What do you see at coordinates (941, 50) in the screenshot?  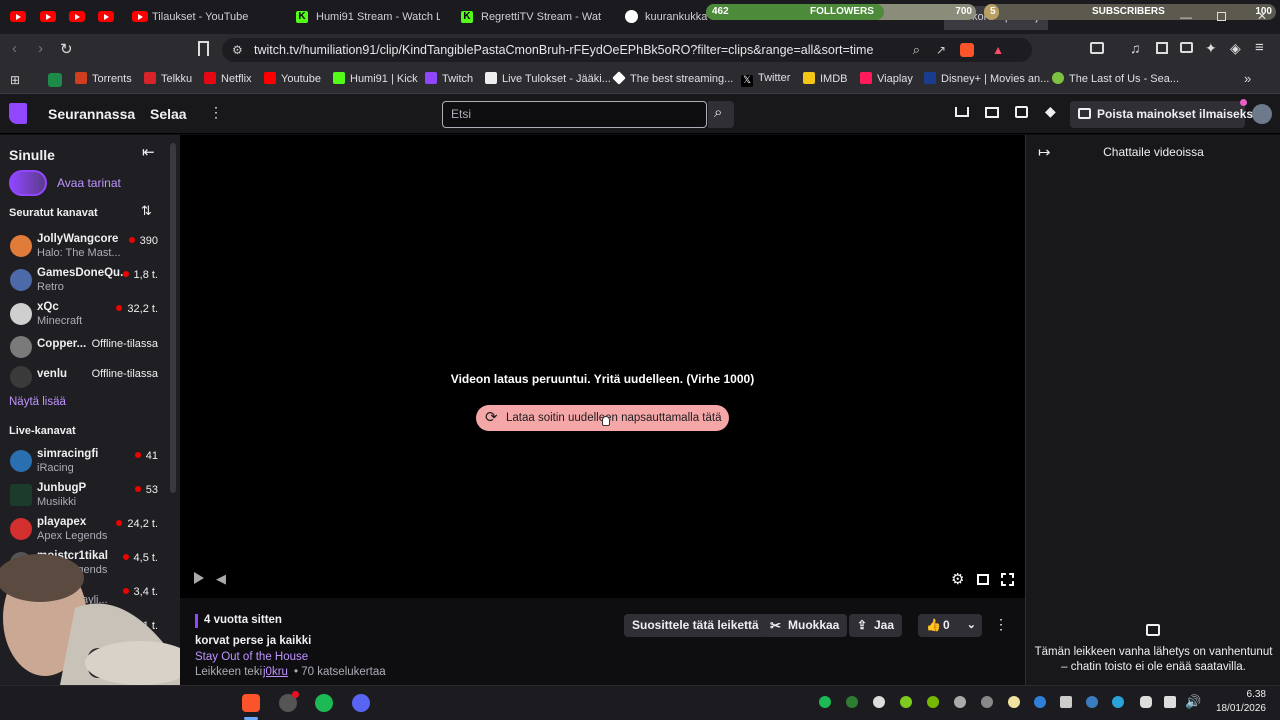 I see `share-icon: ↗` at bounding box center [941, 50].